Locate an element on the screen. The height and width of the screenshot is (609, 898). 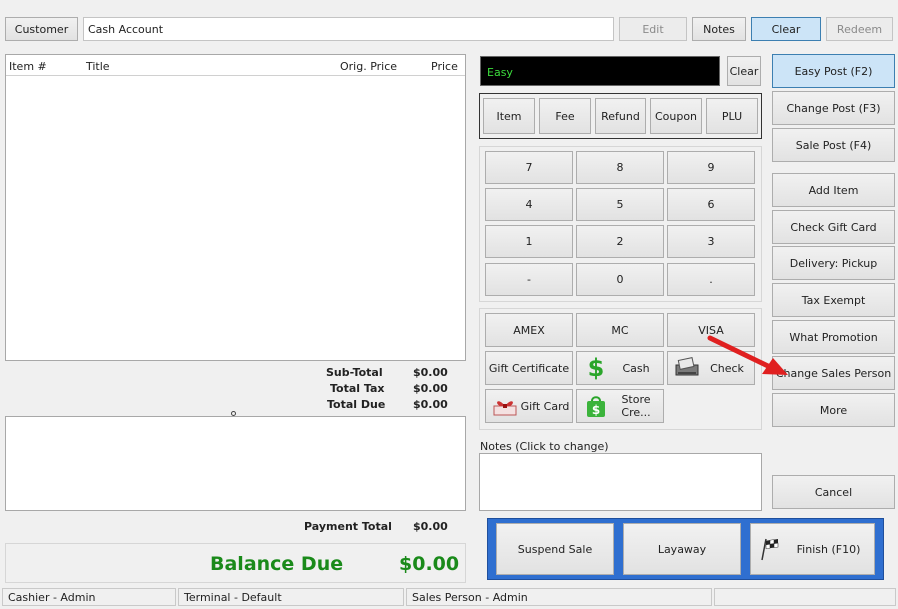
dollar-sign-icon: $ is located at coordinates (596, 368).